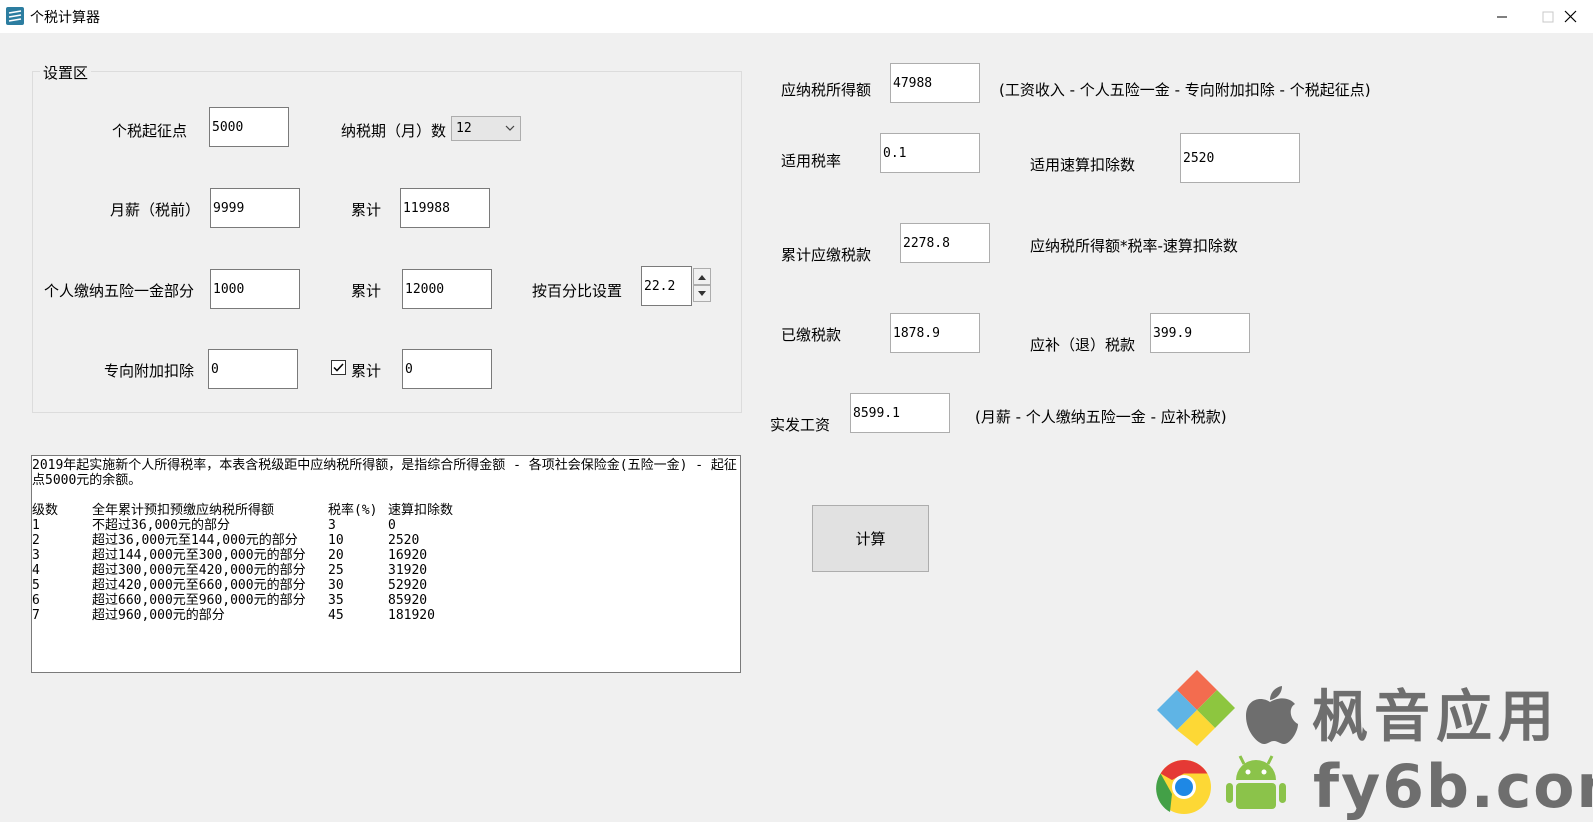 This screenshot has height=822, width=1593. What do you see at coordinates (666, 286) in the screenshot?
I see `percent-input: 22.2` at bounding box center [666, 286].